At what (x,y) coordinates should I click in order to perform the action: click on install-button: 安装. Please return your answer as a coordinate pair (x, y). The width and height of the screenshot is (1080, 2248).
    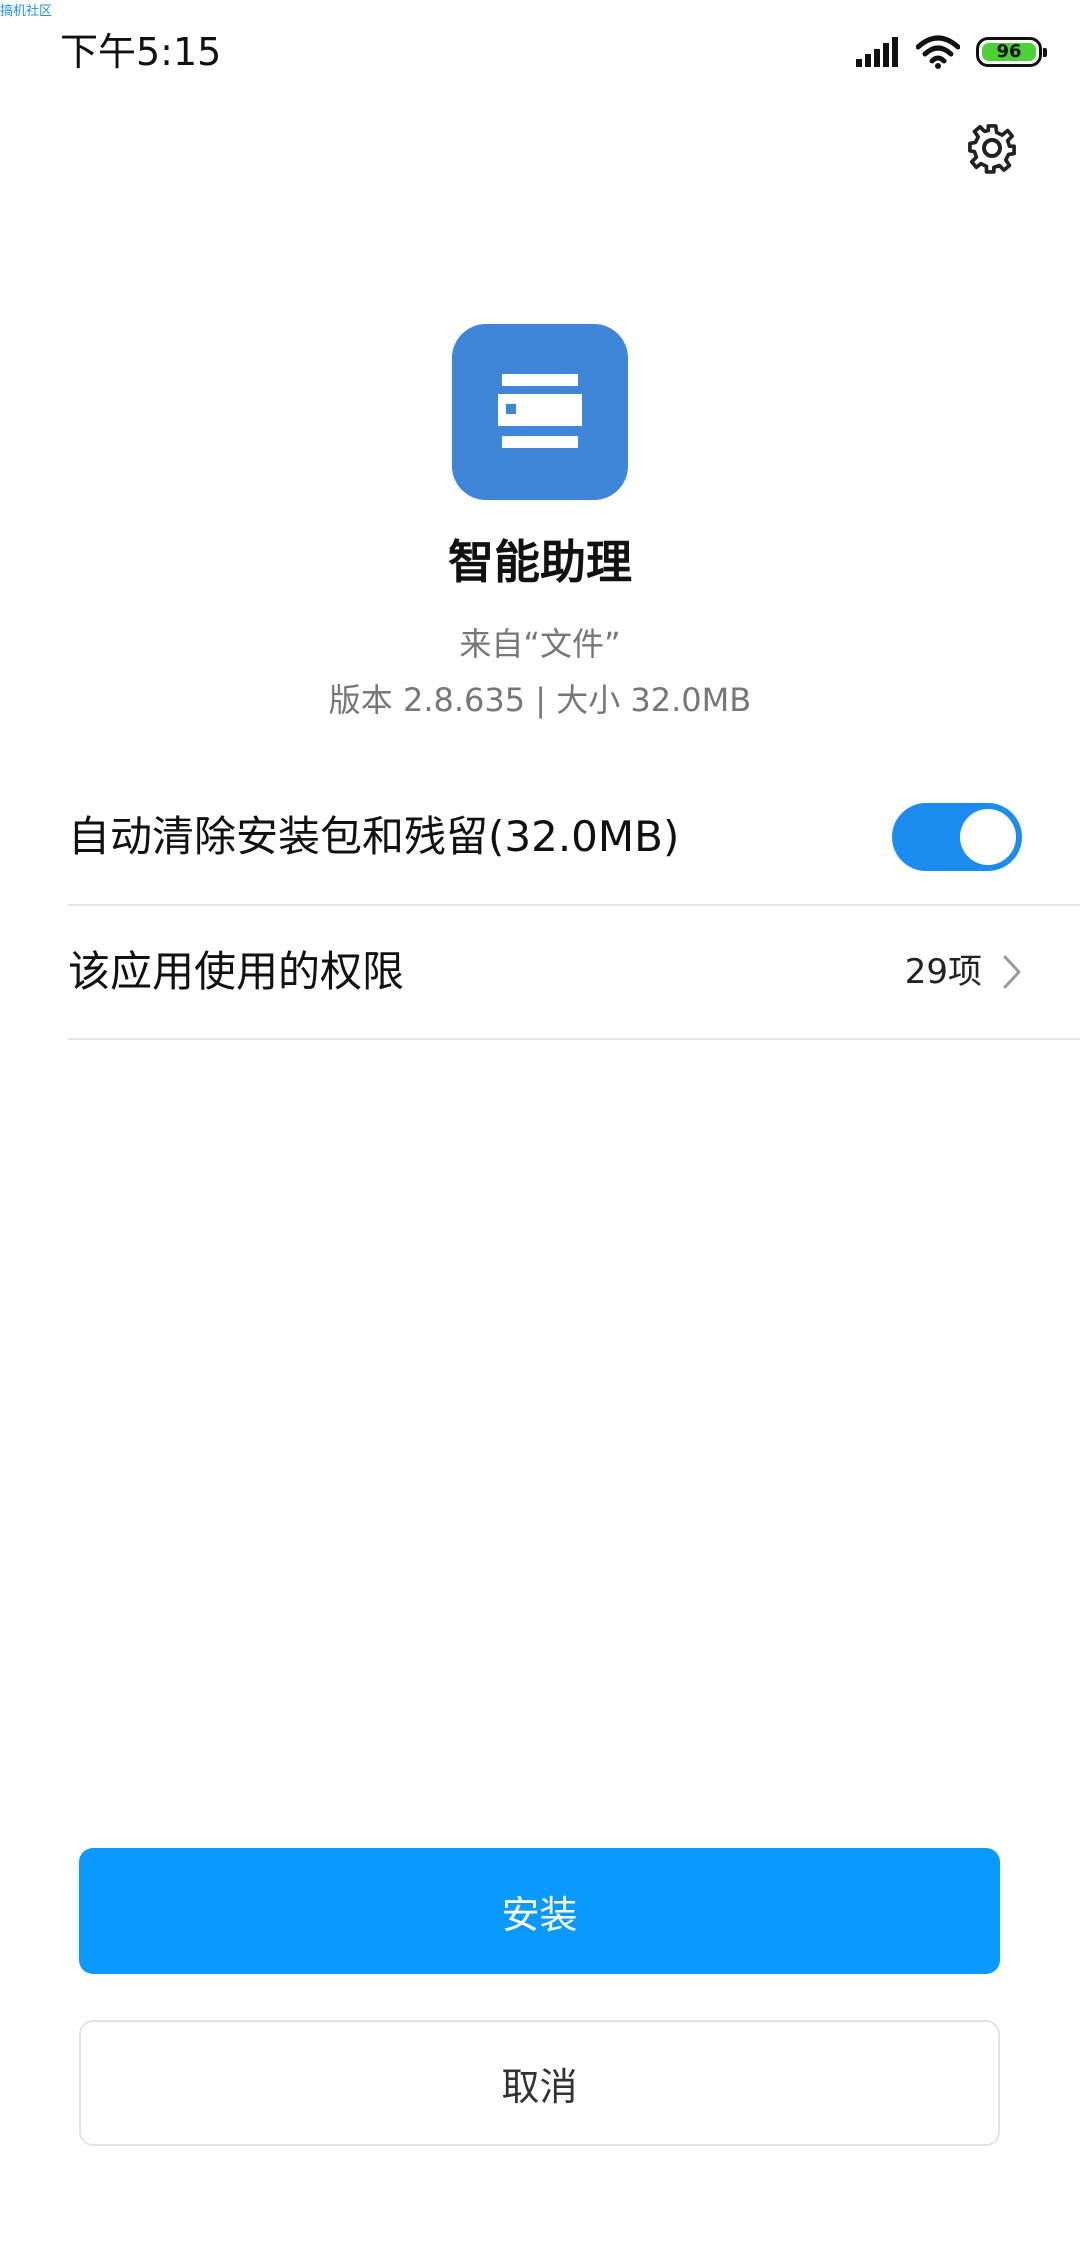
    Looking at the image, I should click on (539, 1911).